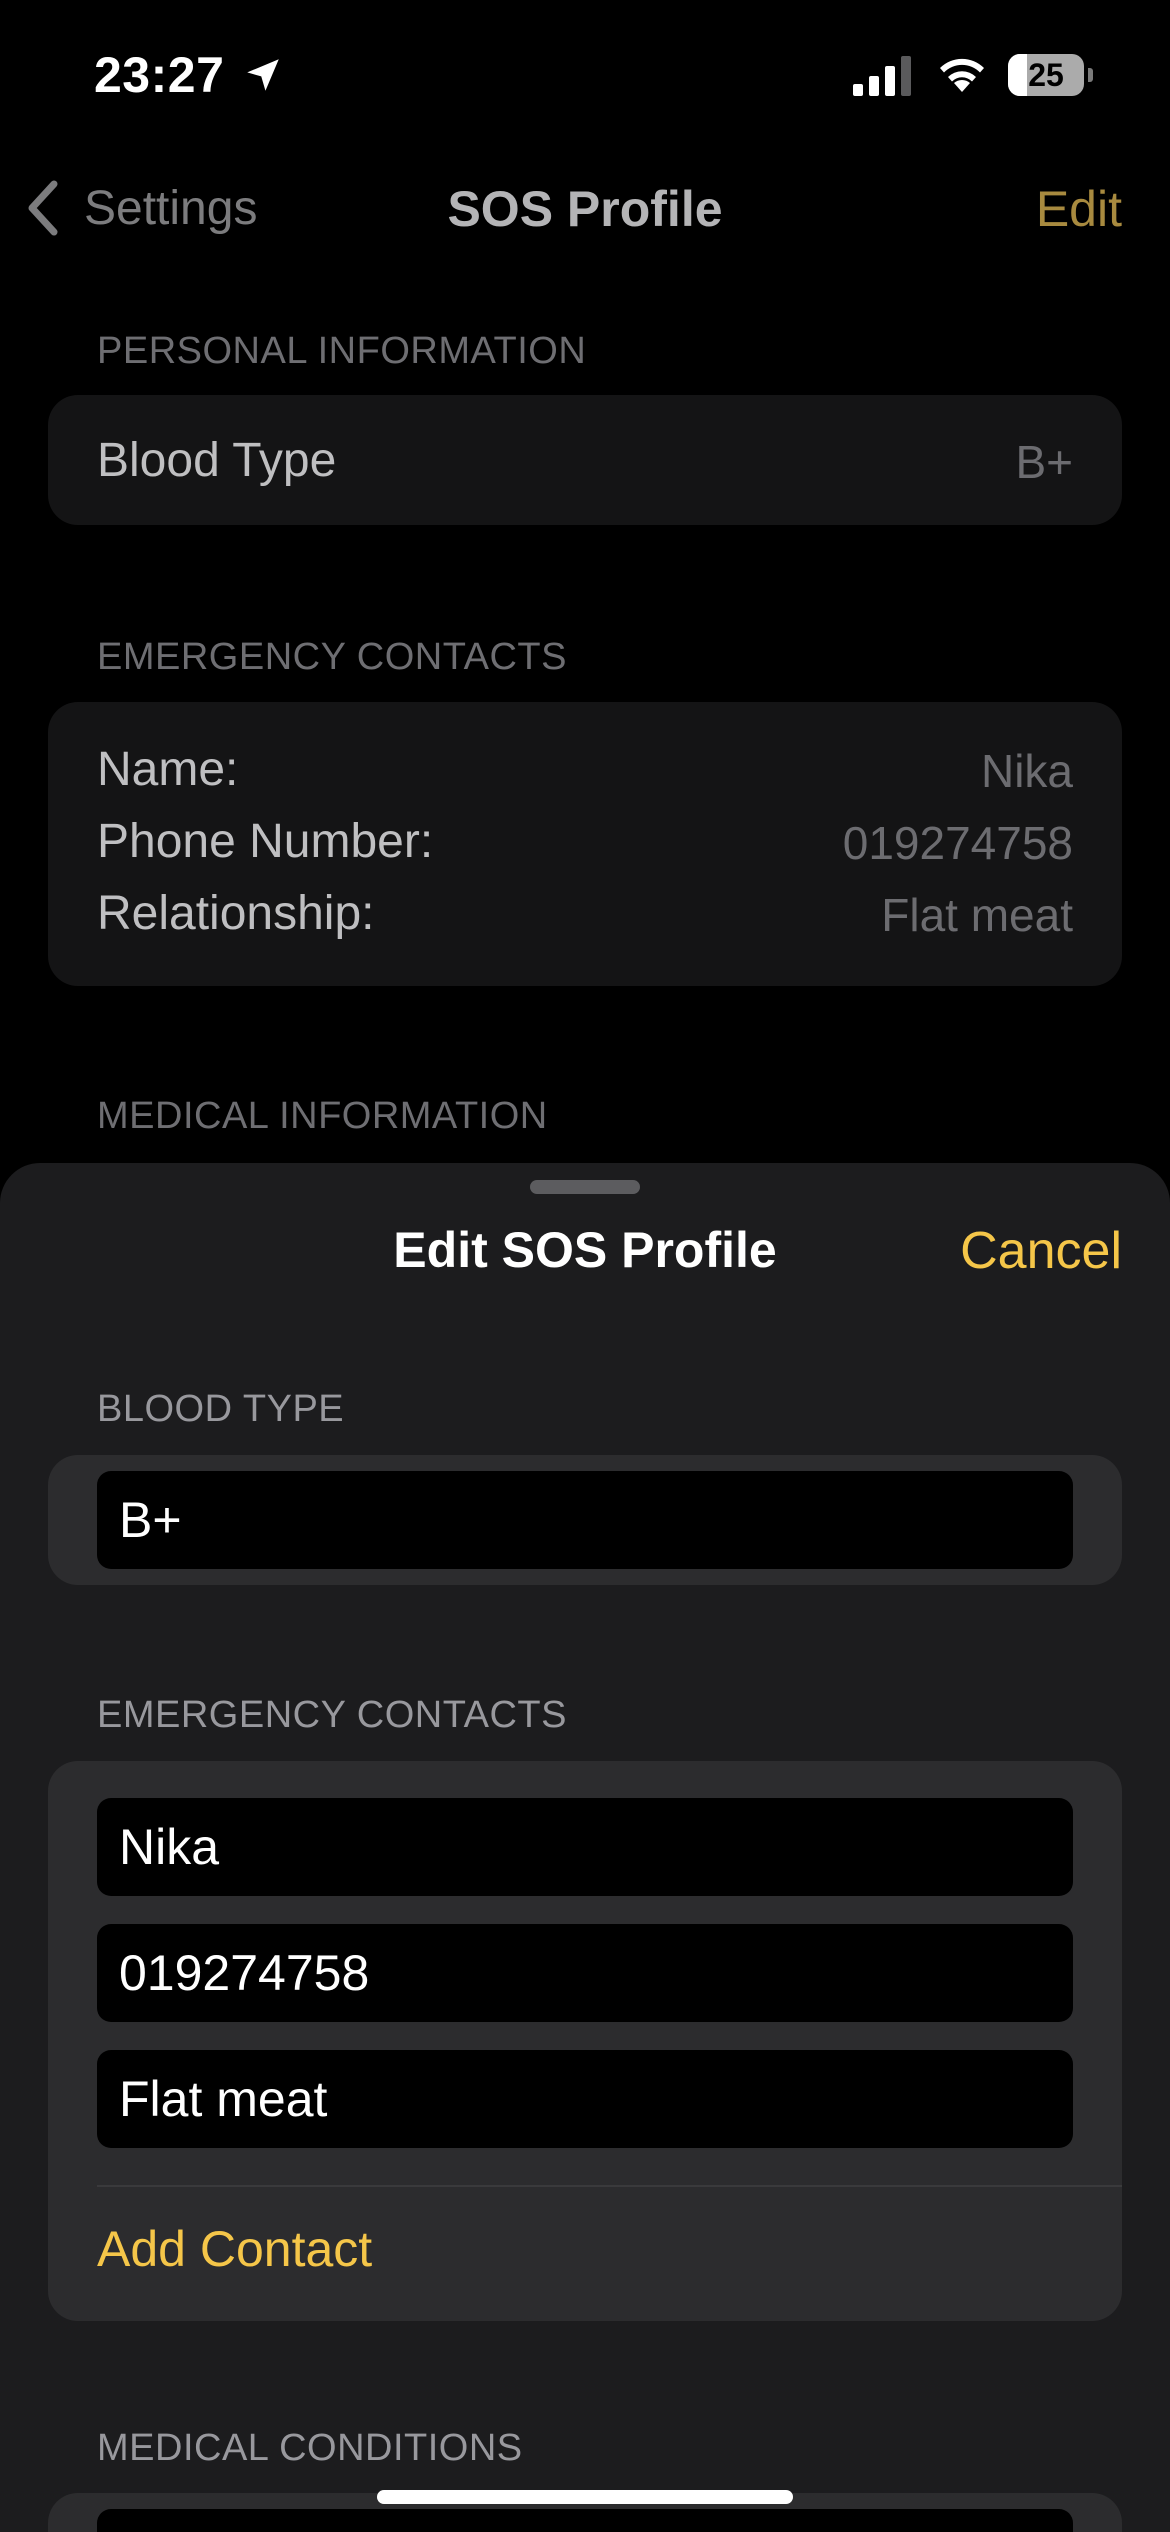 This screenshot has height=2532, width=1170. I want to click on battery-level: 25, so click(1046, 75).